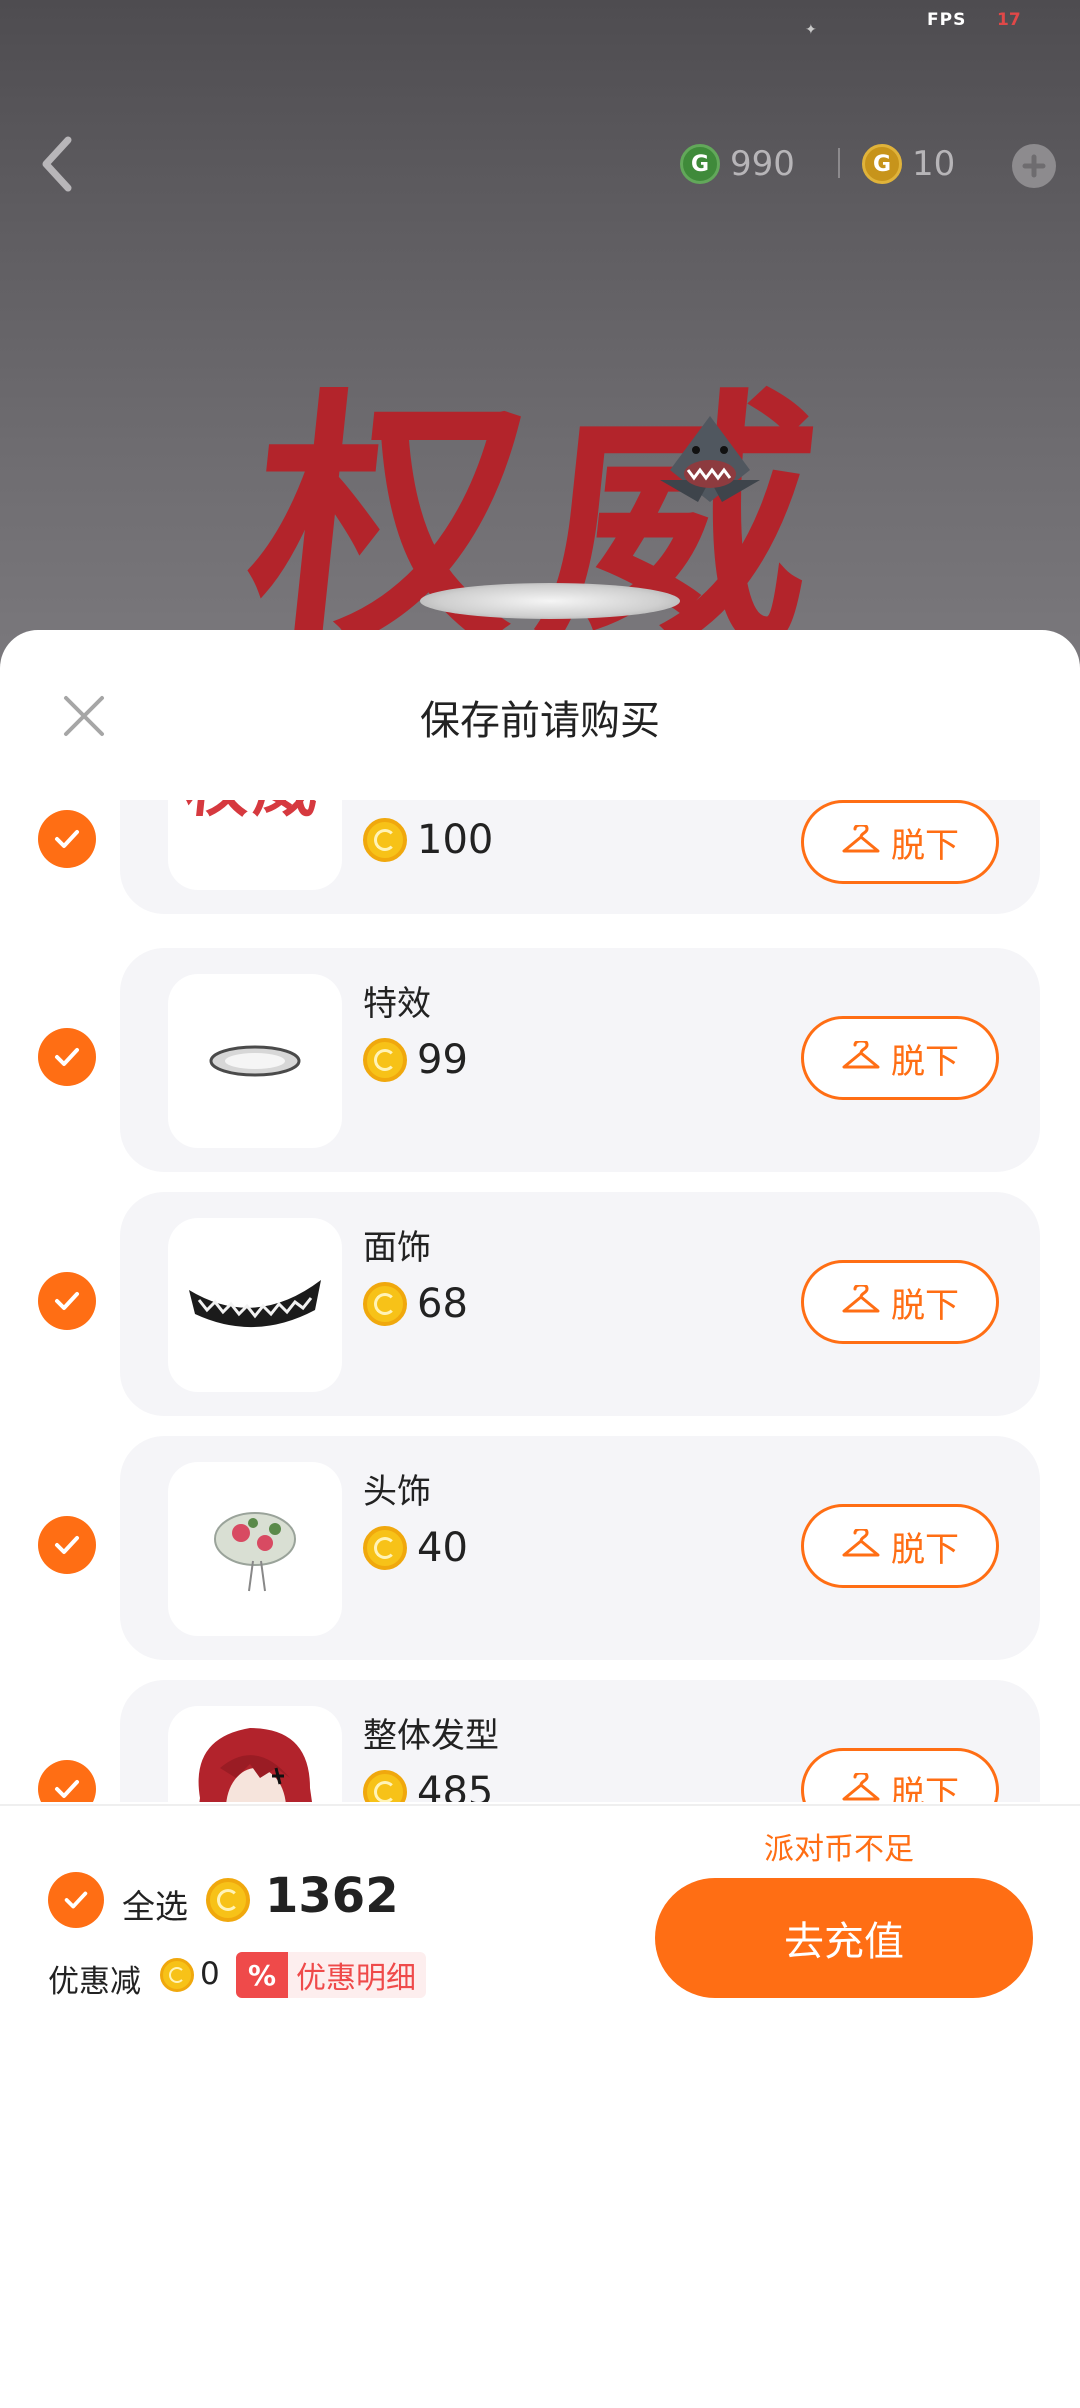 The width and height of the screenshot is (1080, 2408). Describe the element at coordinates (947, 20) in the screenshot. I see `fps-label: FPS` at that location.